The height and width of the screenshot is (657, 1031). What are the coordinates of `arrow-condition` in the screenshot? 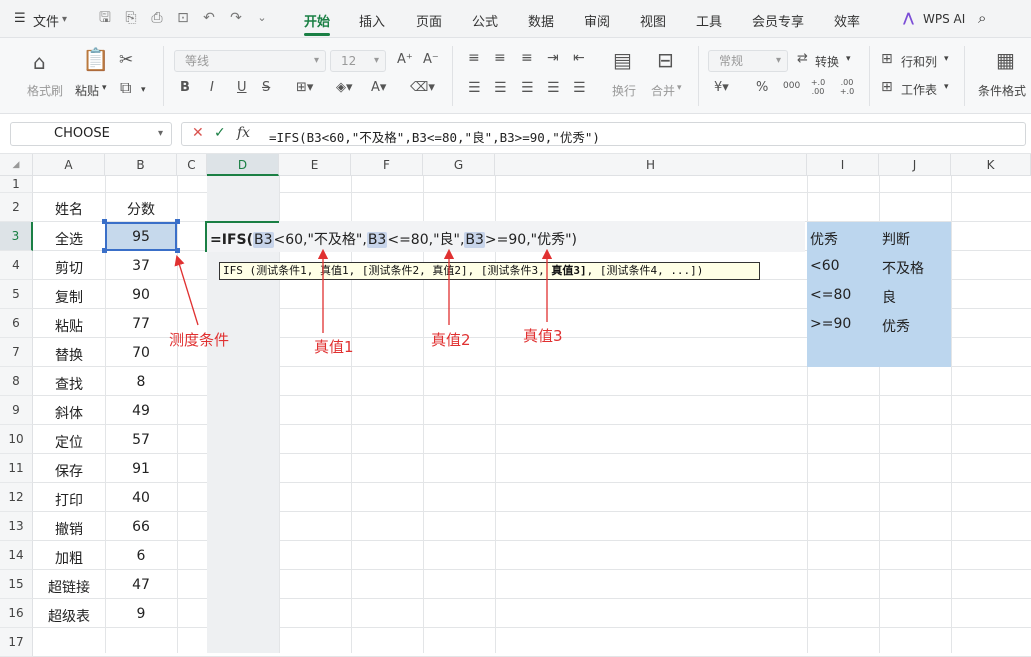 It's located at (186, 290).